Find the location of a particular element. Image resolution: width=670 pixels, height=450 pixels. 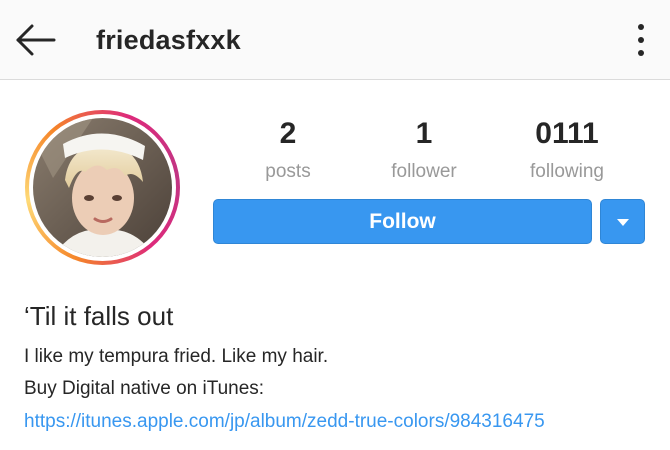

caret-down-icon is located at coordinates (623, 222).